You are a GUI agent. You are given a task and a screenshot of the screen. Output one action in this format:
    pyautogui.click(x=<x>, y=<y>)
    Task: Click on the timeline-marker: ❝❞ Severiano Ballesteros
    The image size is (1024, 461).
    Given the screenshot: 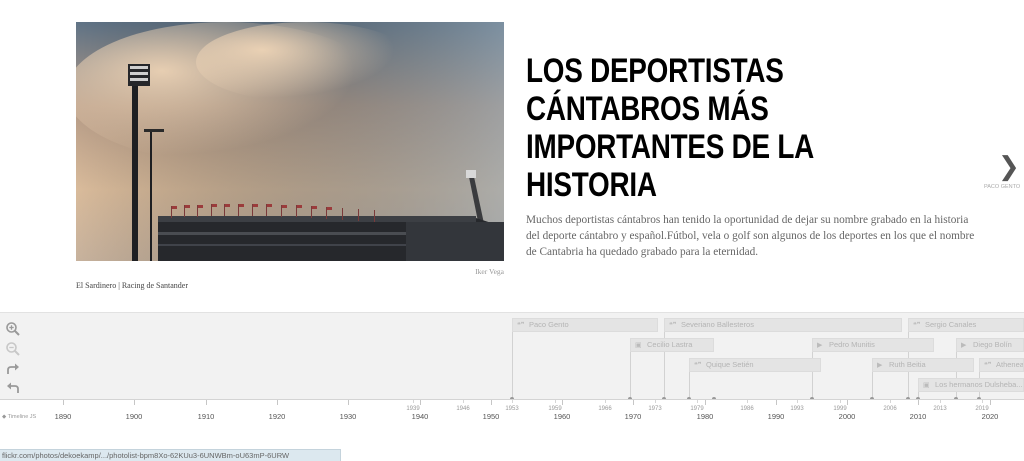 What is the action you would take?
    pyautogui.click(x=783, y=325)
    